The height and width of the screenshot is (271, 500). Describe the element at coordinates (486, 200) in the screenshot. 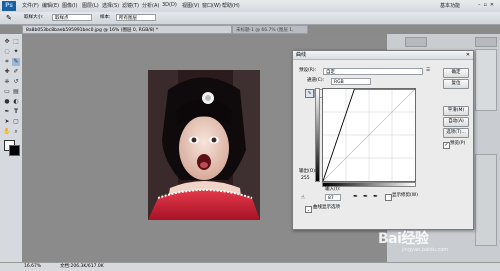

I see `layers-panel-strip` at that location.